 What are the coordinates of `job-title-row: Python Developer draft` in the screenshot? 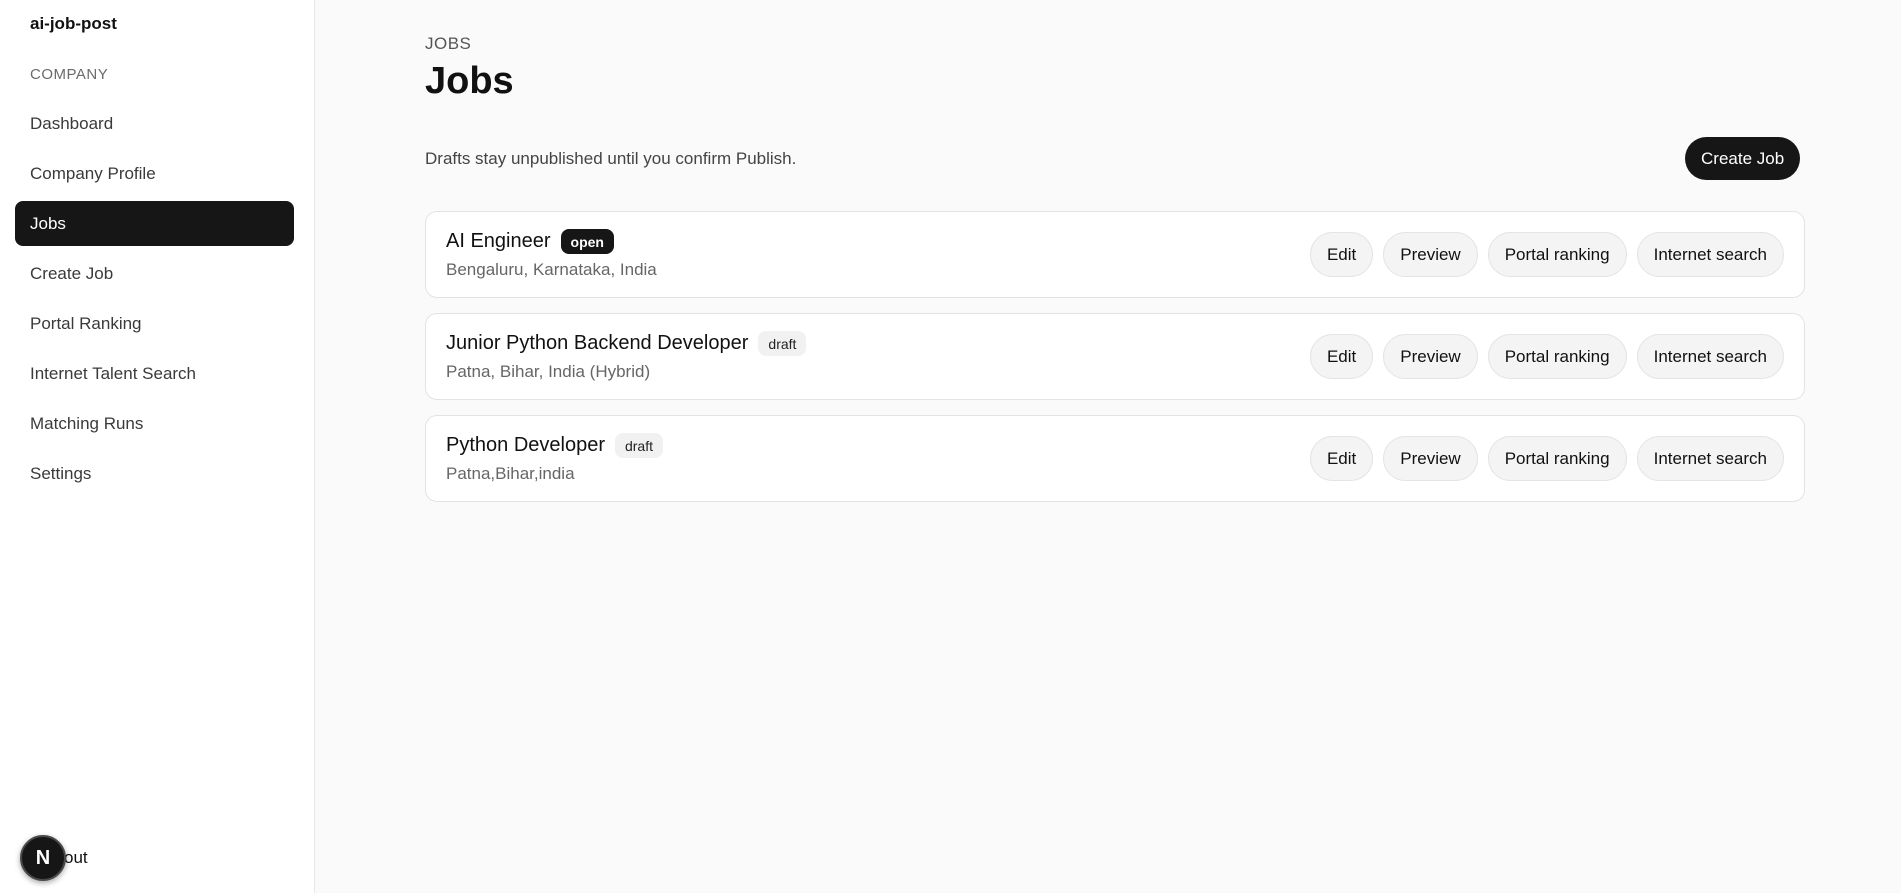 It's located at (554, 445).